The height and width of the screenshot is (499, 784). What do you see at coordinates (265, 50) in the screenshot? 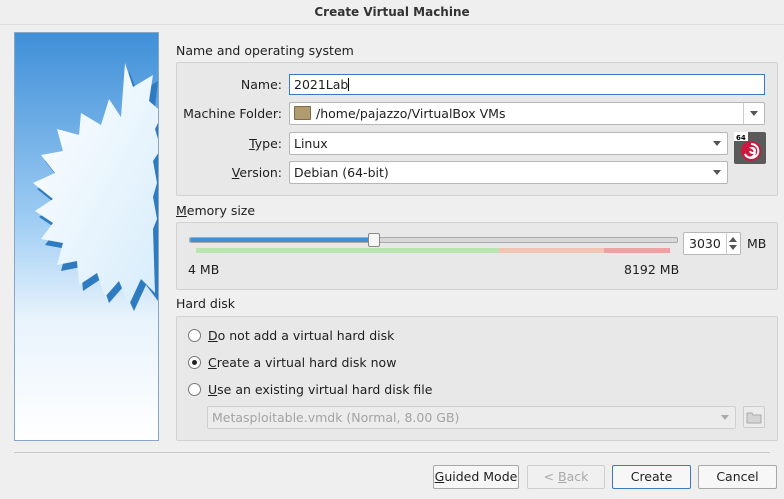
I see `name-os-section-label: Name and operating system` at bounding box center [265, 50].